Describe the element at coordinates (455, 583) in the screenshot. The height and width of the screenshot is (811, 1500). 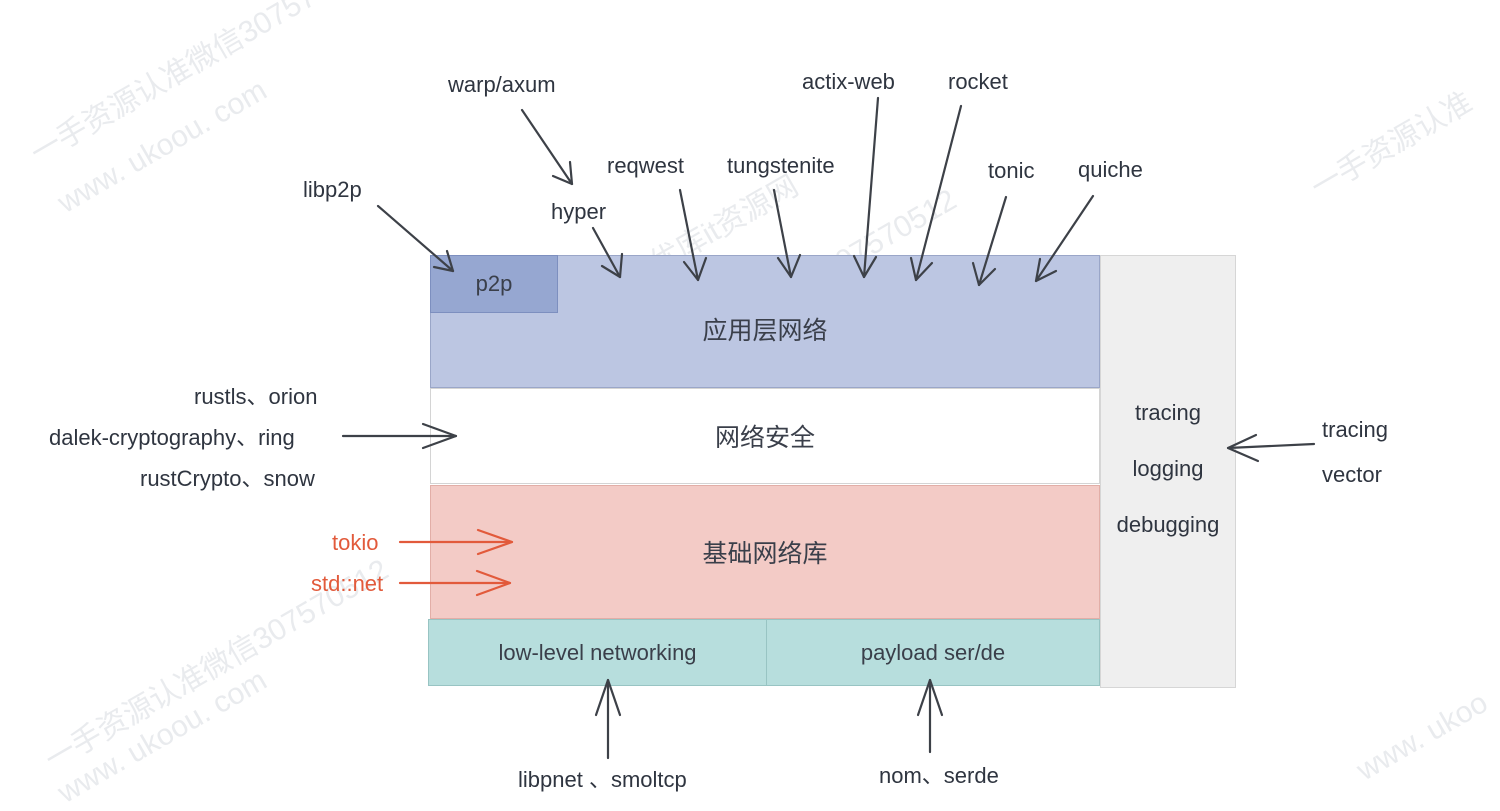
I see `arrow-std-net` at that location.